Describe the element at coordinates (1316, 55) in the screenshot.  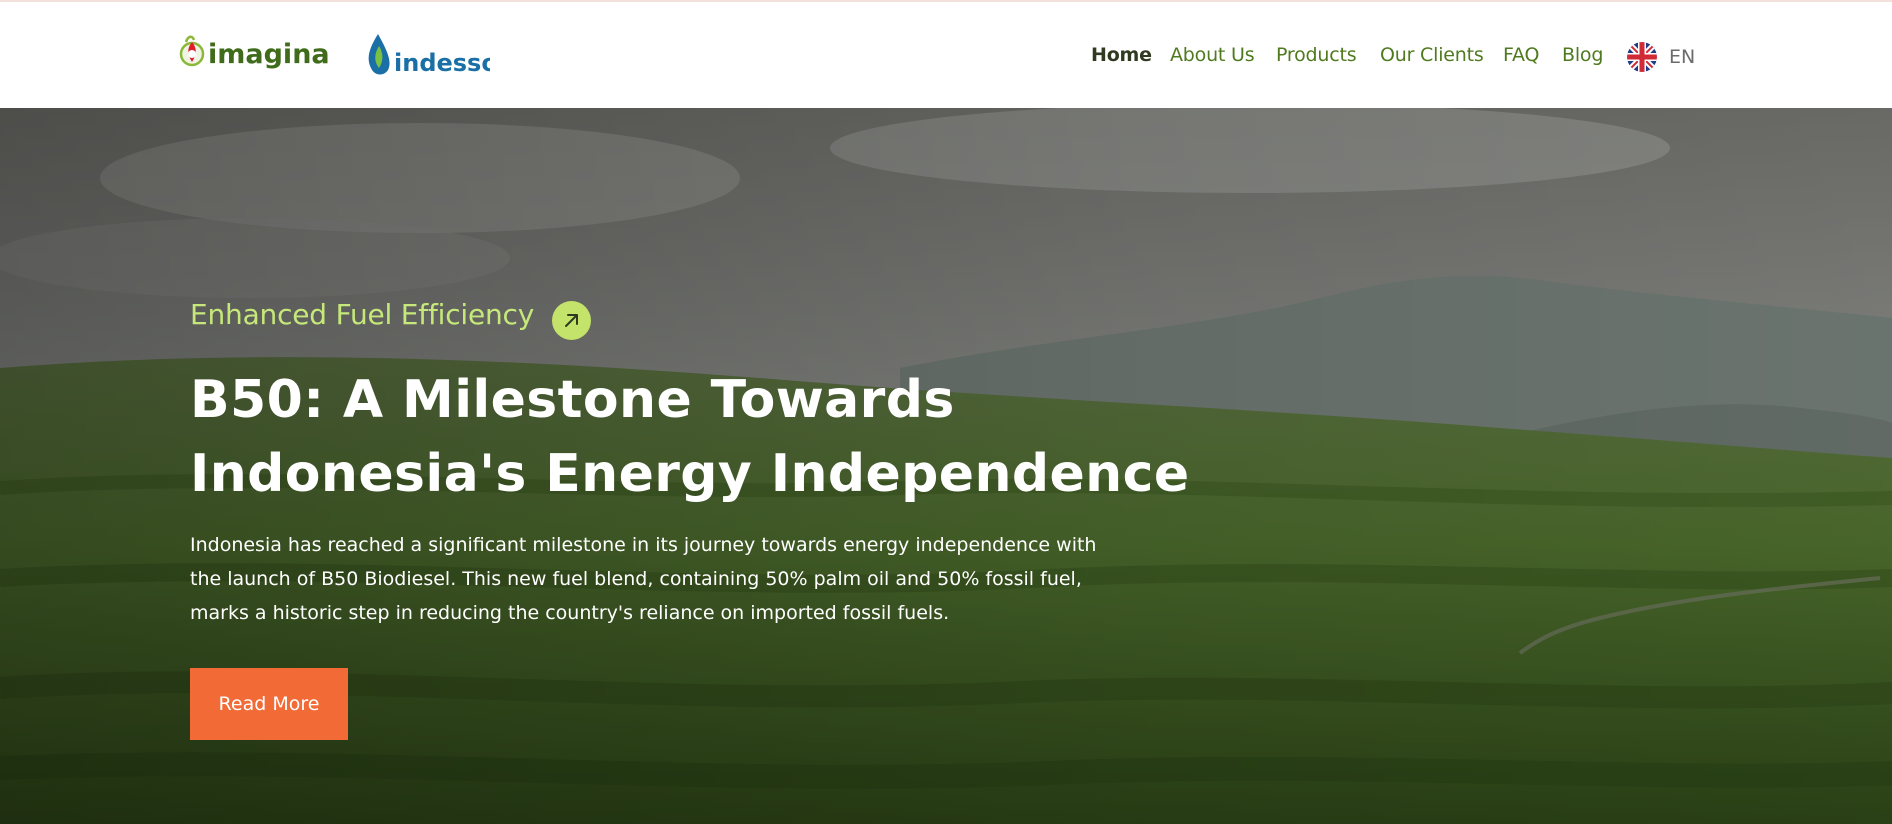
I see `nav-products: Products` at that location.